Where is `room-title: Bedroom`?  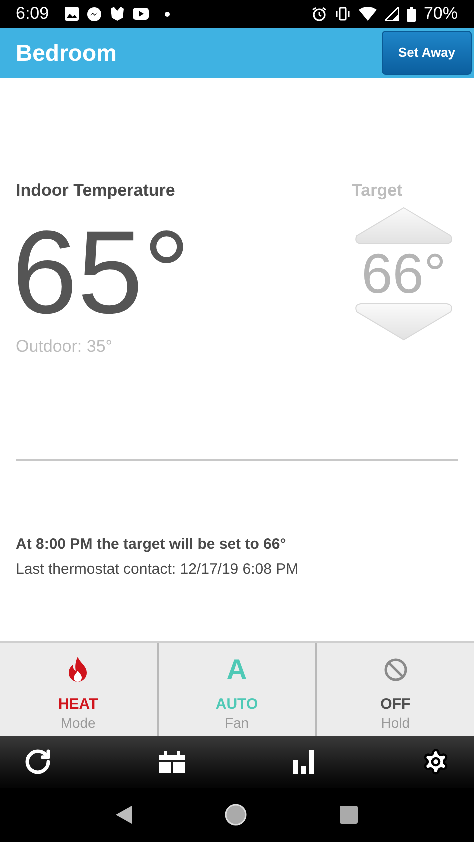 room-title: Bedroom is located at coordinates (67, 53).